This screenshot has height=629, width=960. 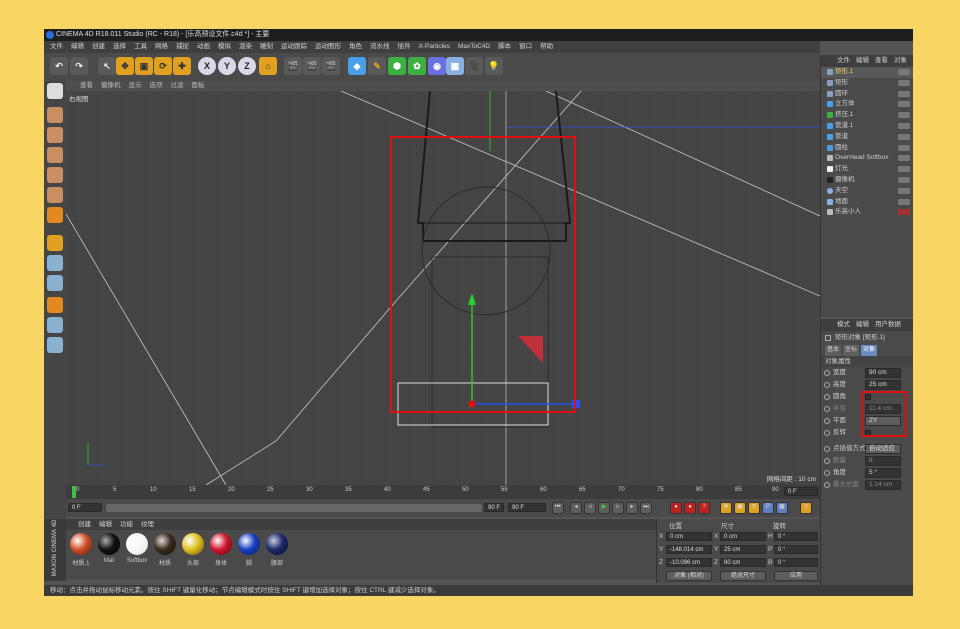 What do you see at coordinates (55, 283) in the screenshot?
I see `snap-icon` at bounding box center [55, 283].